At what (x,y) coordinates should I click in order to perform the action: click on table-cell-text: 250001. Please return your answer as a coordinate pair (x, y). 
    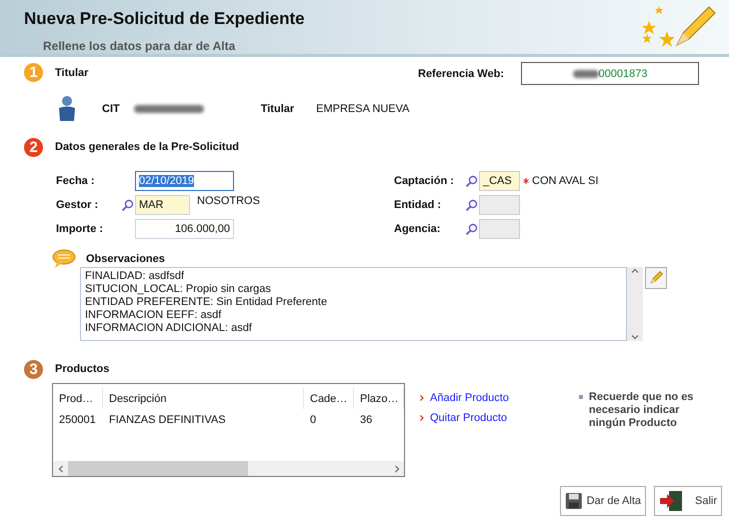
    Looking at the image, I should click on (77, 420).